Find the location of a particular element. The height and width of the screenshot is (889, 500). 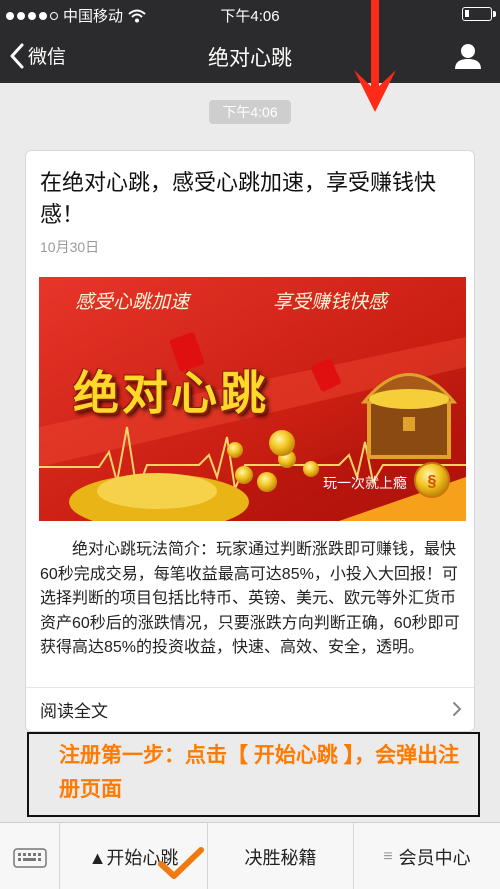

nav-bar: 微信 绝对心跳 is located at coordinates (250, 55).